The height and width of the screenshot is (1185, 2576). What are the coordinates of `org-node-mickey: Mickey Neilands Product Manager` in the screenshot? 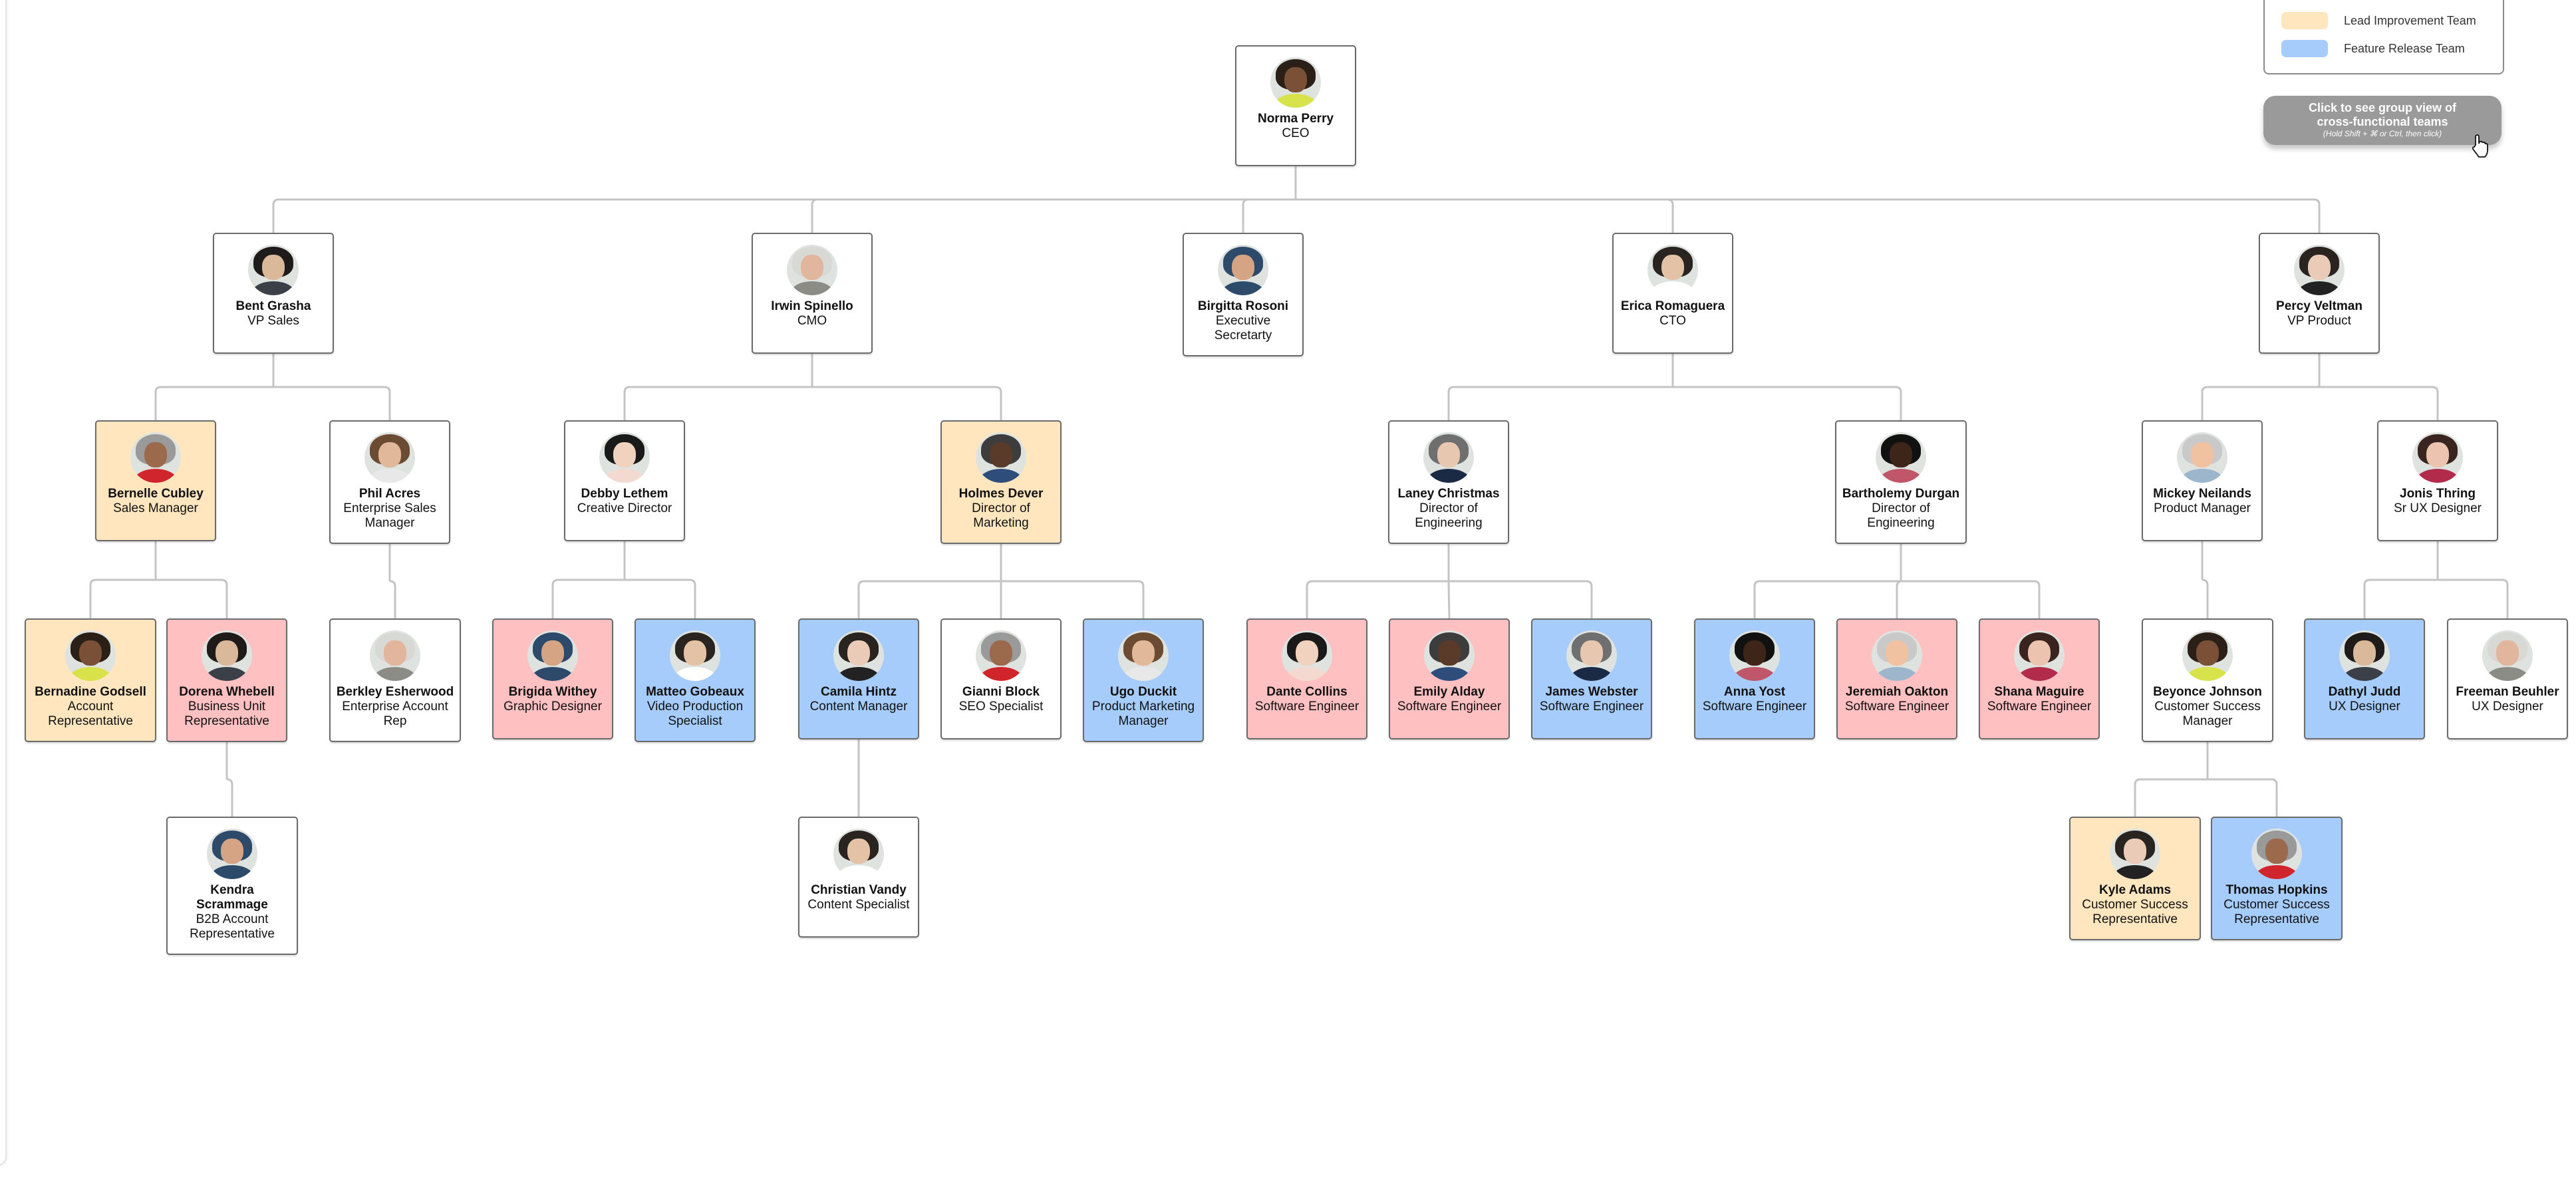 It's located at (2202, 480).